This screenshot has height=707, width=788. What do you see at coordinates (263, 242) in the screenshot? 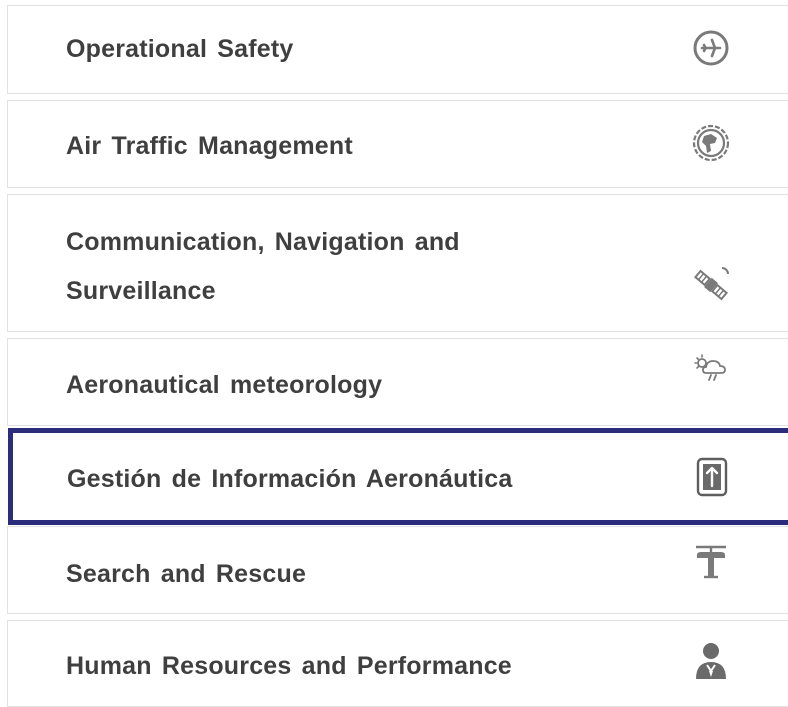
I see `menu-item-label-line1: Communication, Navigation and` at bounding box center [263, 242].